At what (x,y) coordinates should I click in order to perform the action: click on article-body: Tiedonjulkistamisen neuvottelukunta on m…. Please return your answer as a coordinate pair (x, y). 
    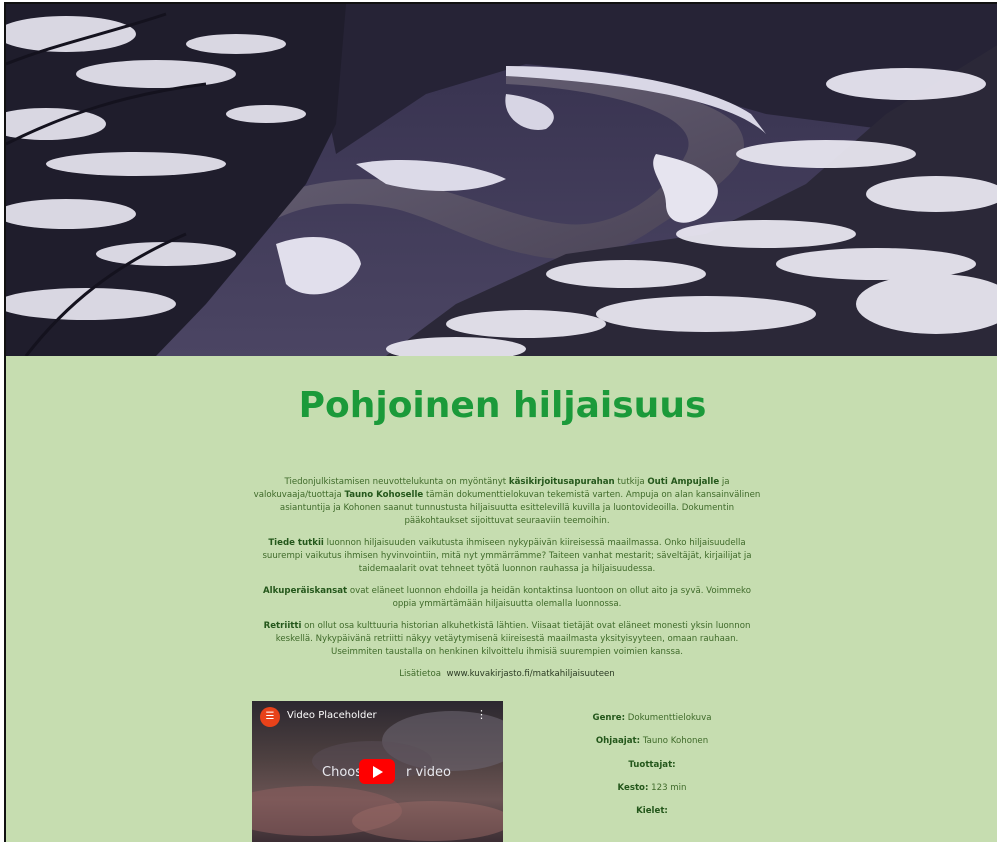
    Looking at the image, I should click on (507, 583).